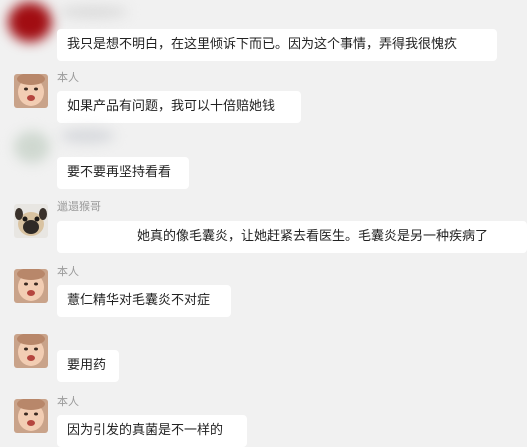 The height and width of the screenshot is (447, 527). I want to click on sender-name: 邋遢猴哥, so click(79, 206).